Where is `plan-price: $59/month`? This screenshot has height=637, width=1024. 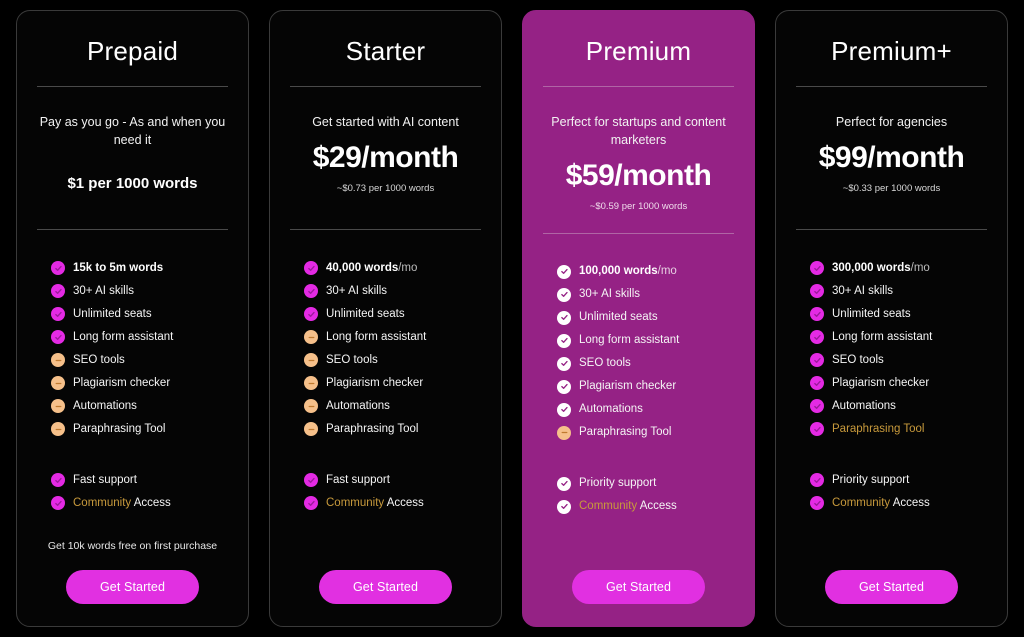 plan-price: $59/month is located at coordinates (638, 175).